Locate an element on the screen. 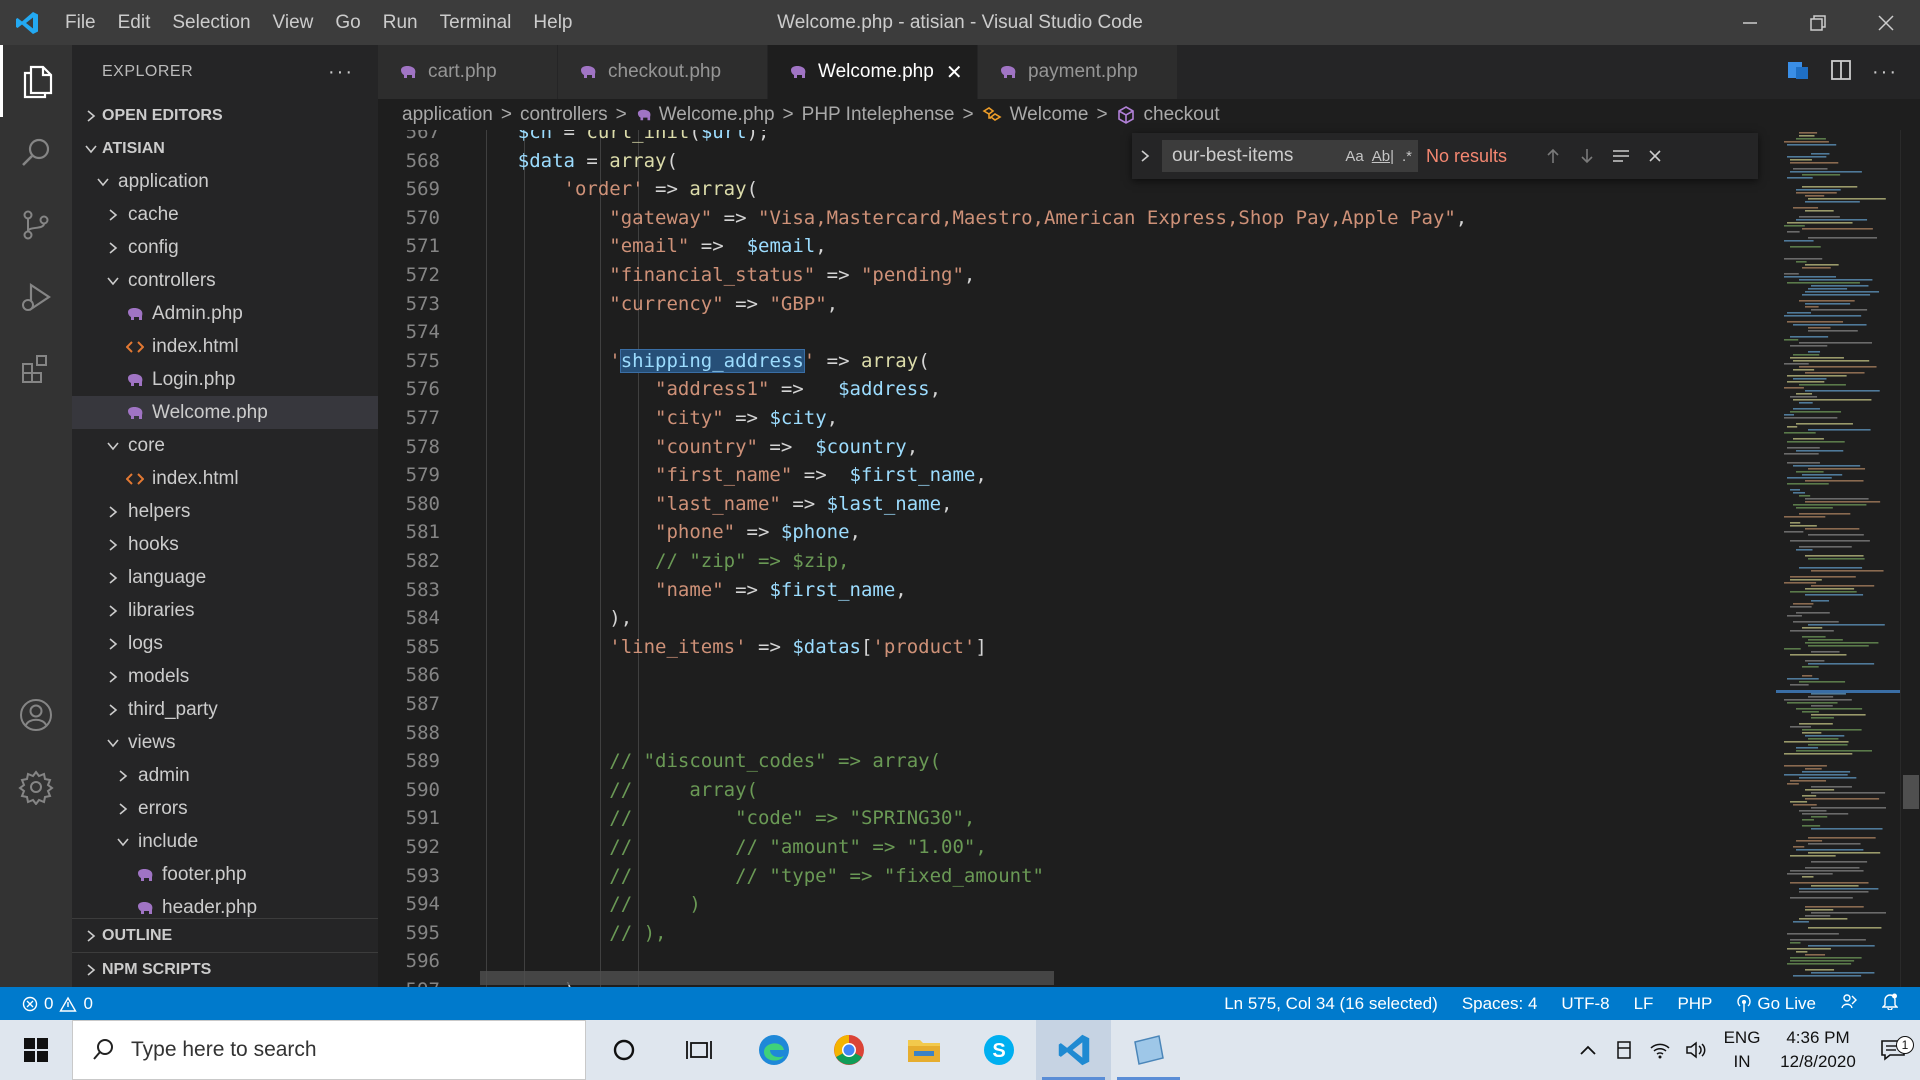 The image size is (1920, 1080). breadcrumb-item: checkout is located at coordinates (1182, 115).